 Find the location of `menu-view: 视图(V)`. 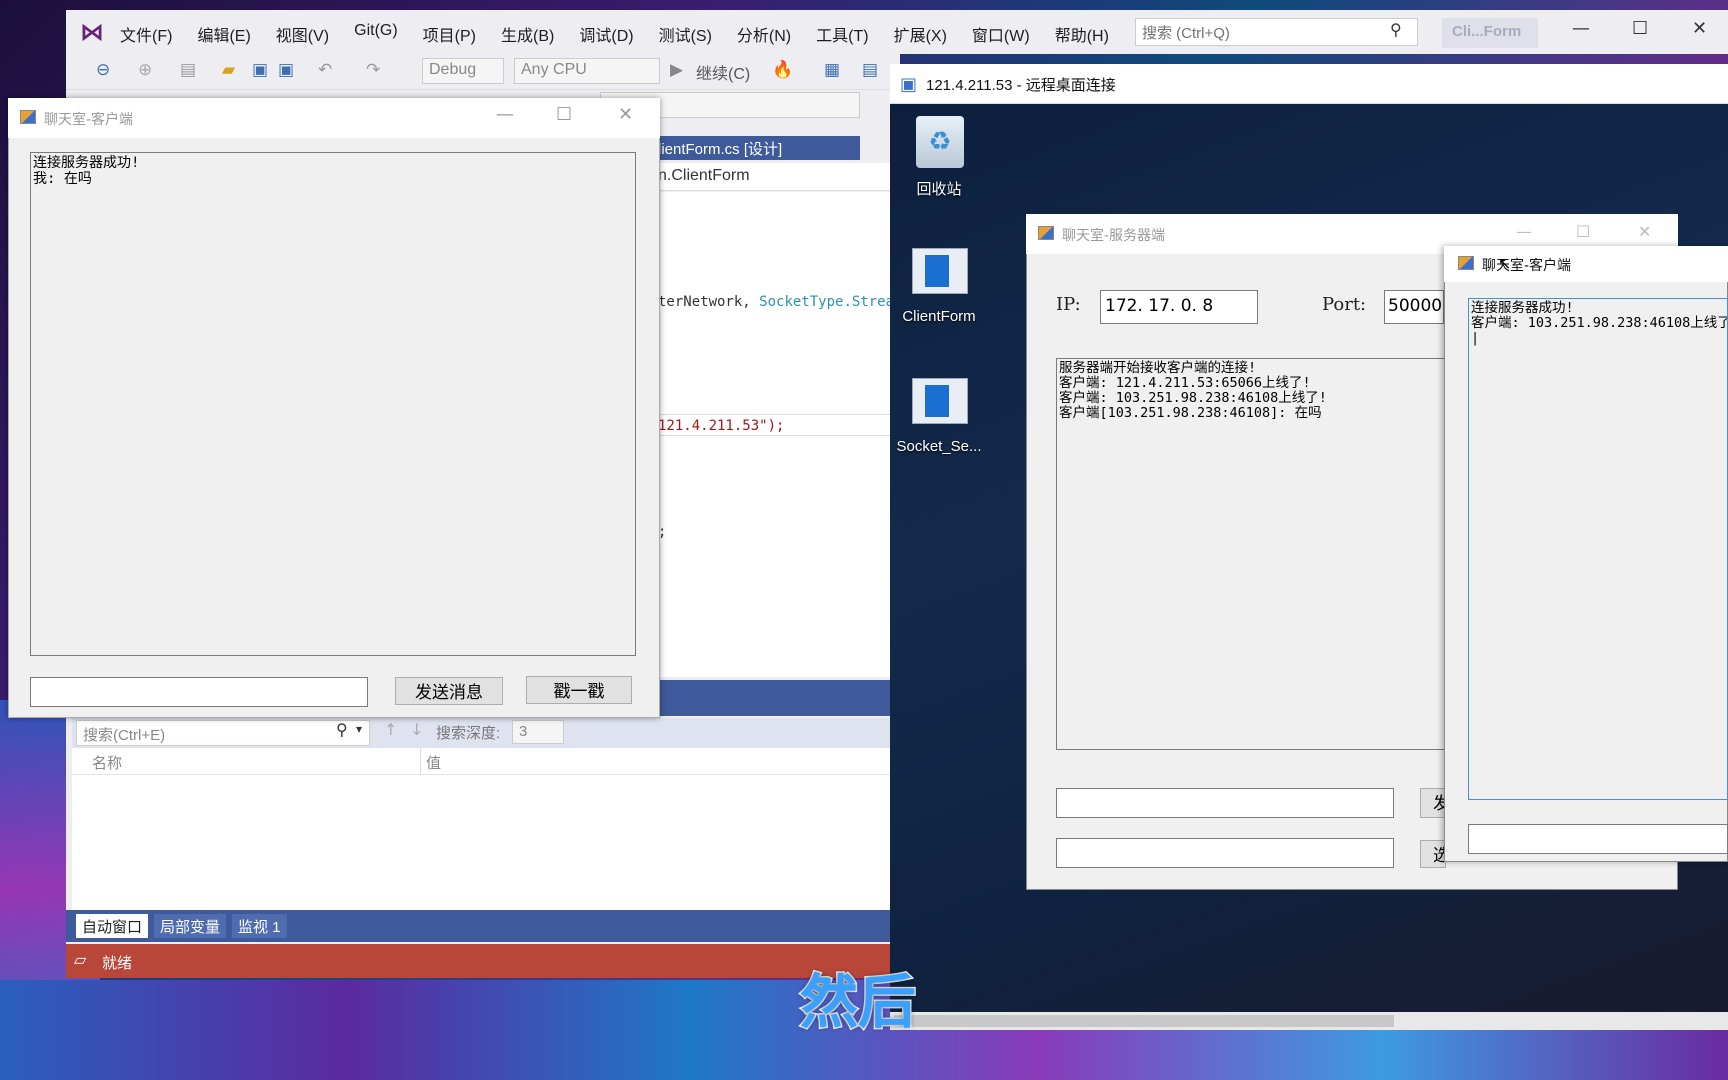

menu-view: 视图(V) is located at coordinates (302, 34).